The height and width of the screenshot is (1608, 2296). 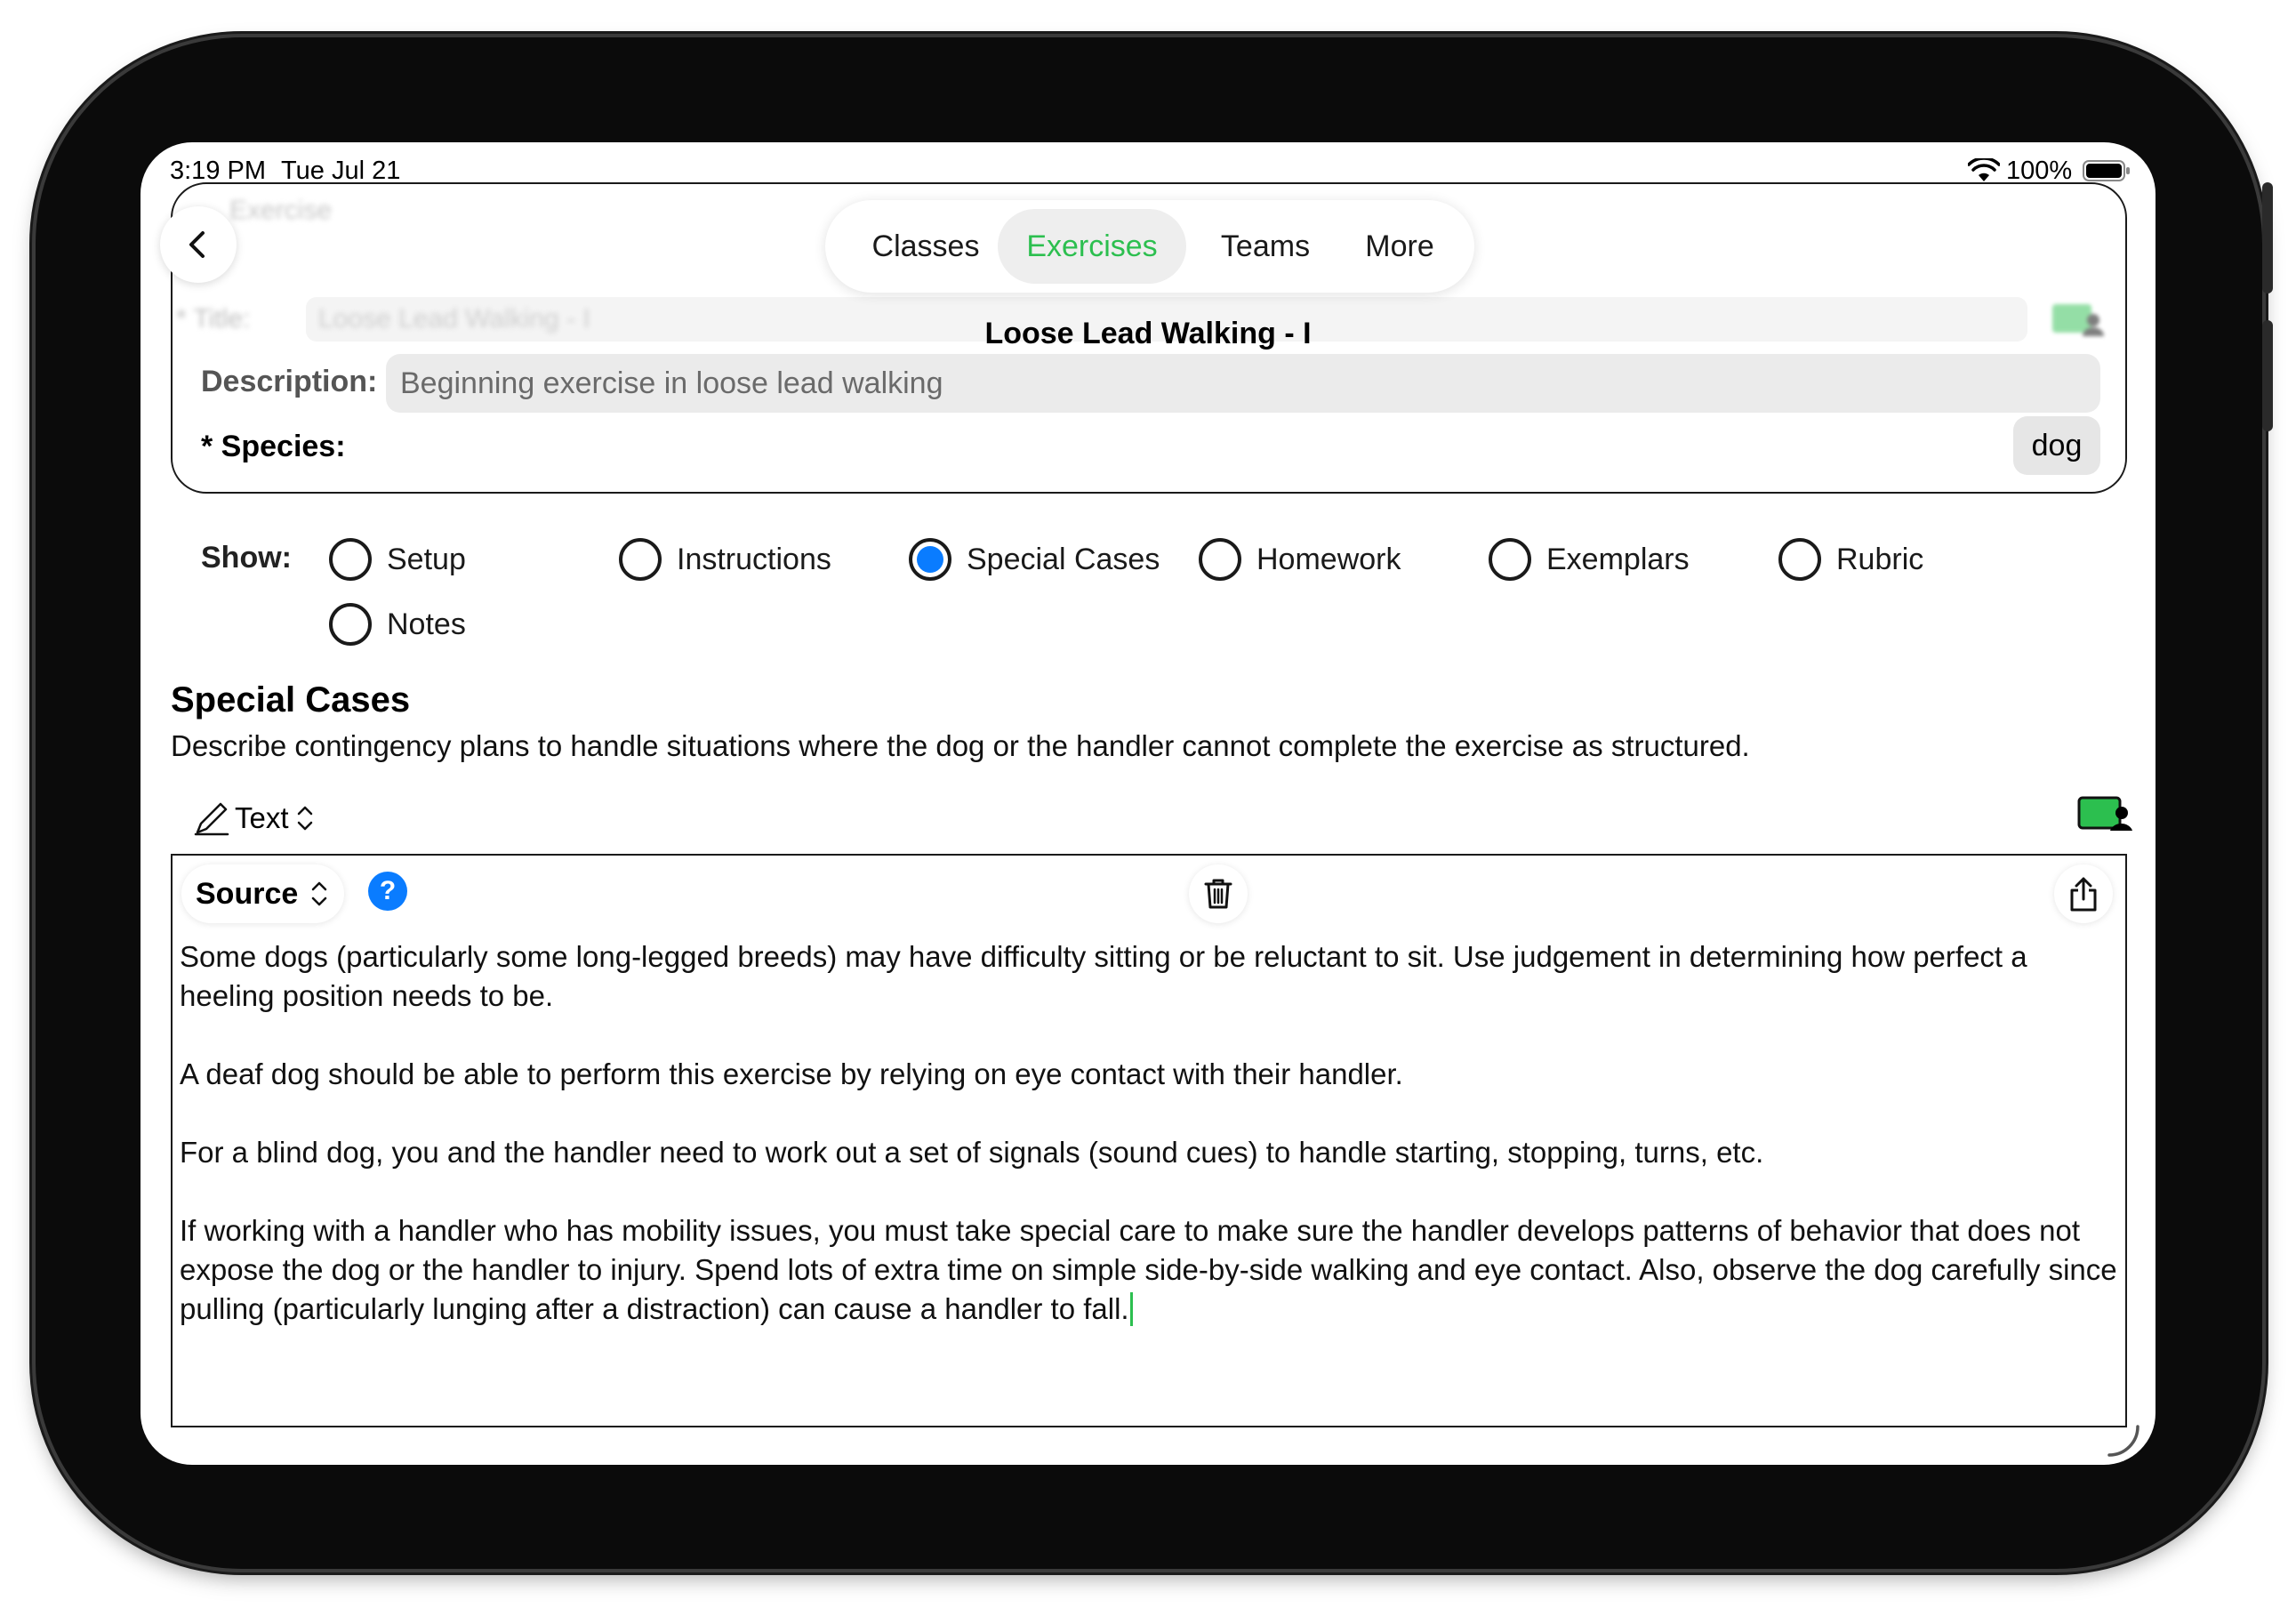 What do you see at coordinates (754, 559) in the screenshot?
I see `radio-label: Instructions` at bounding box center [754, 559].